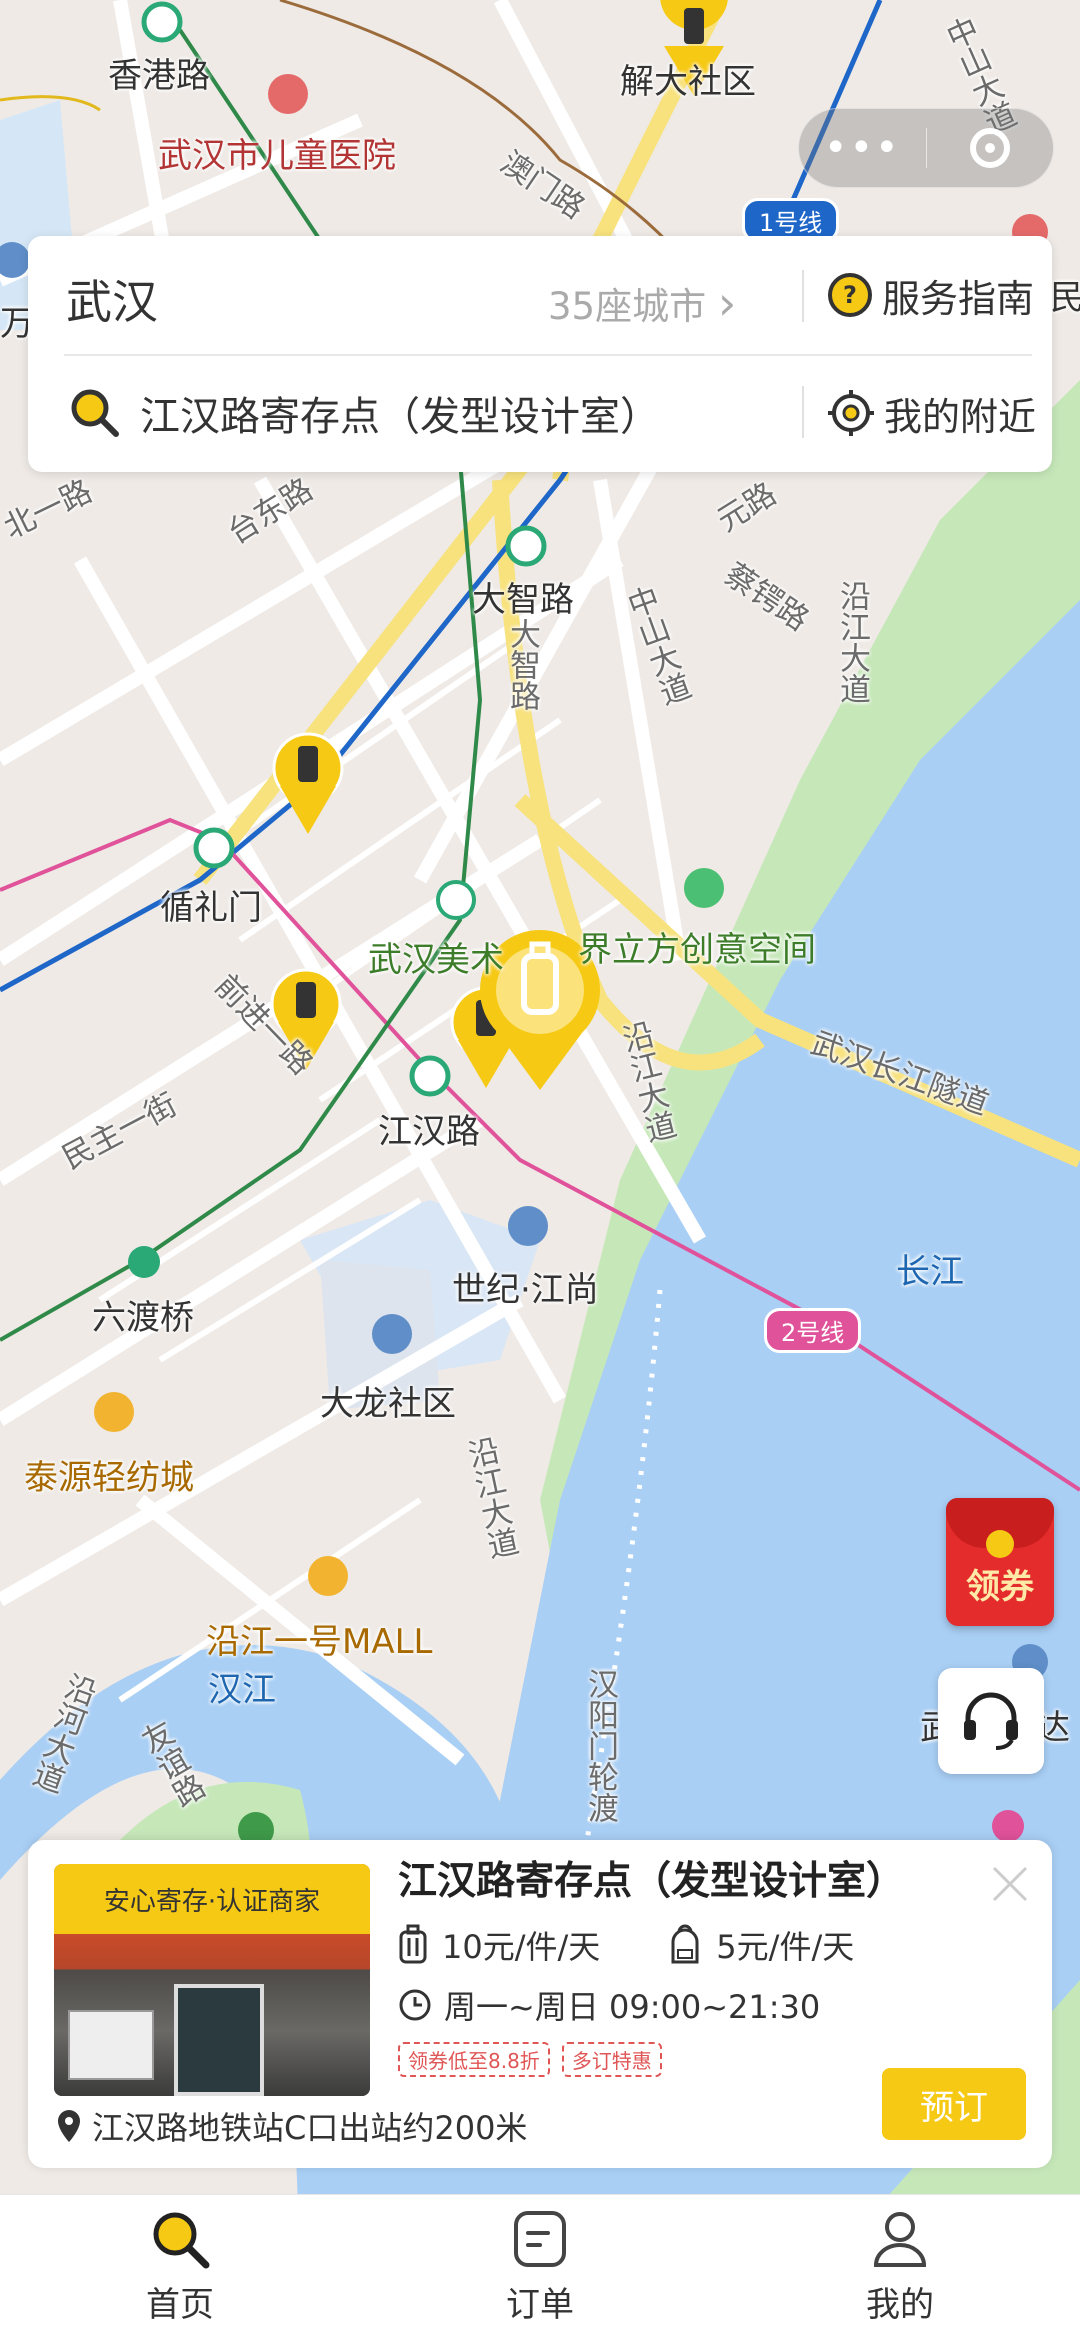  Describe the element at coordinates (413, 1944) in the screenshot. I see `luggage-icon` at that location.